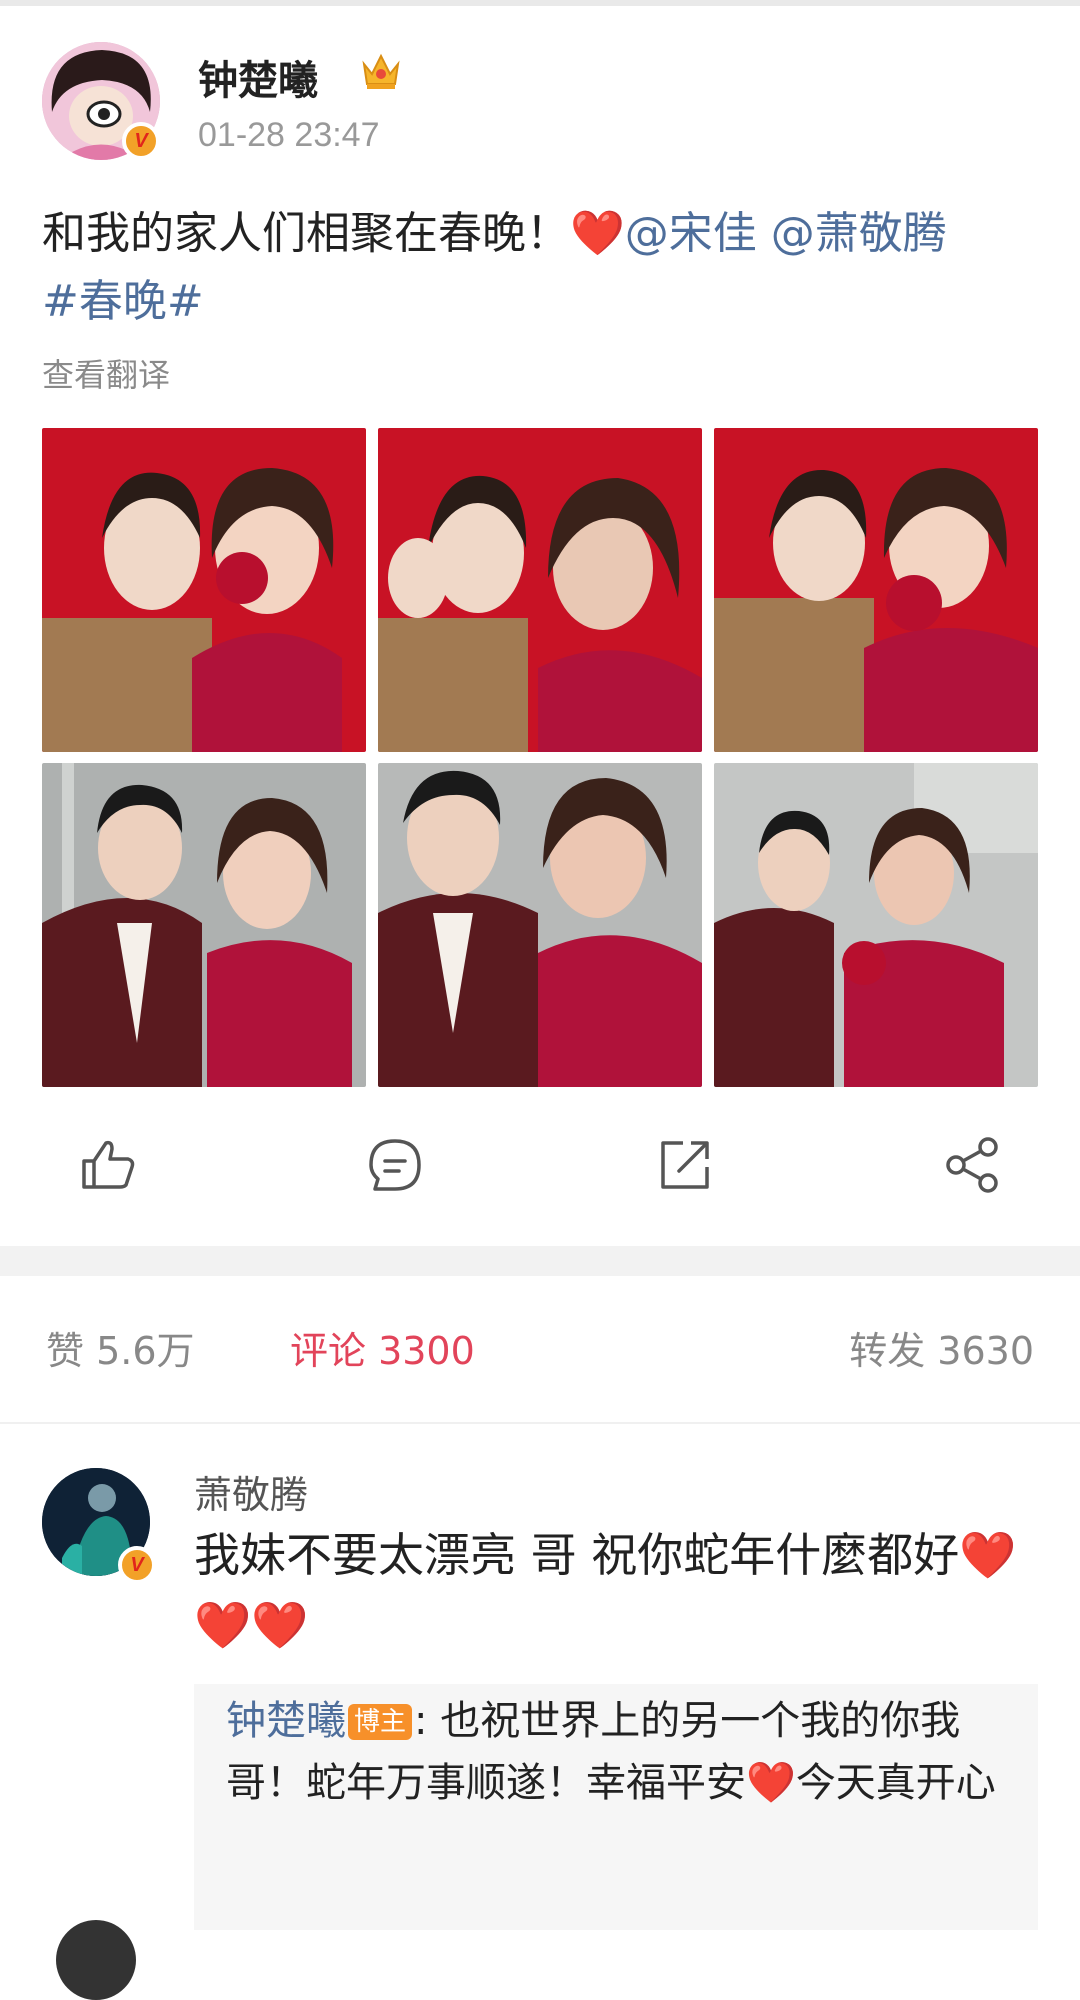  Describe the element at coordinates (540, 1165) in the screenshot. I see `action-bar` at that location.